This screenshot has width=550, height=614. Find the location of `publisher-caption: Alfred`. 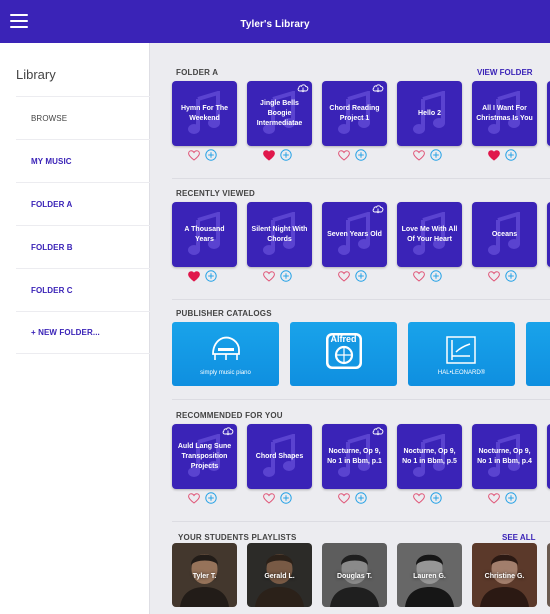

publisher-caption: Alfred is located at coordinates (343, 339).